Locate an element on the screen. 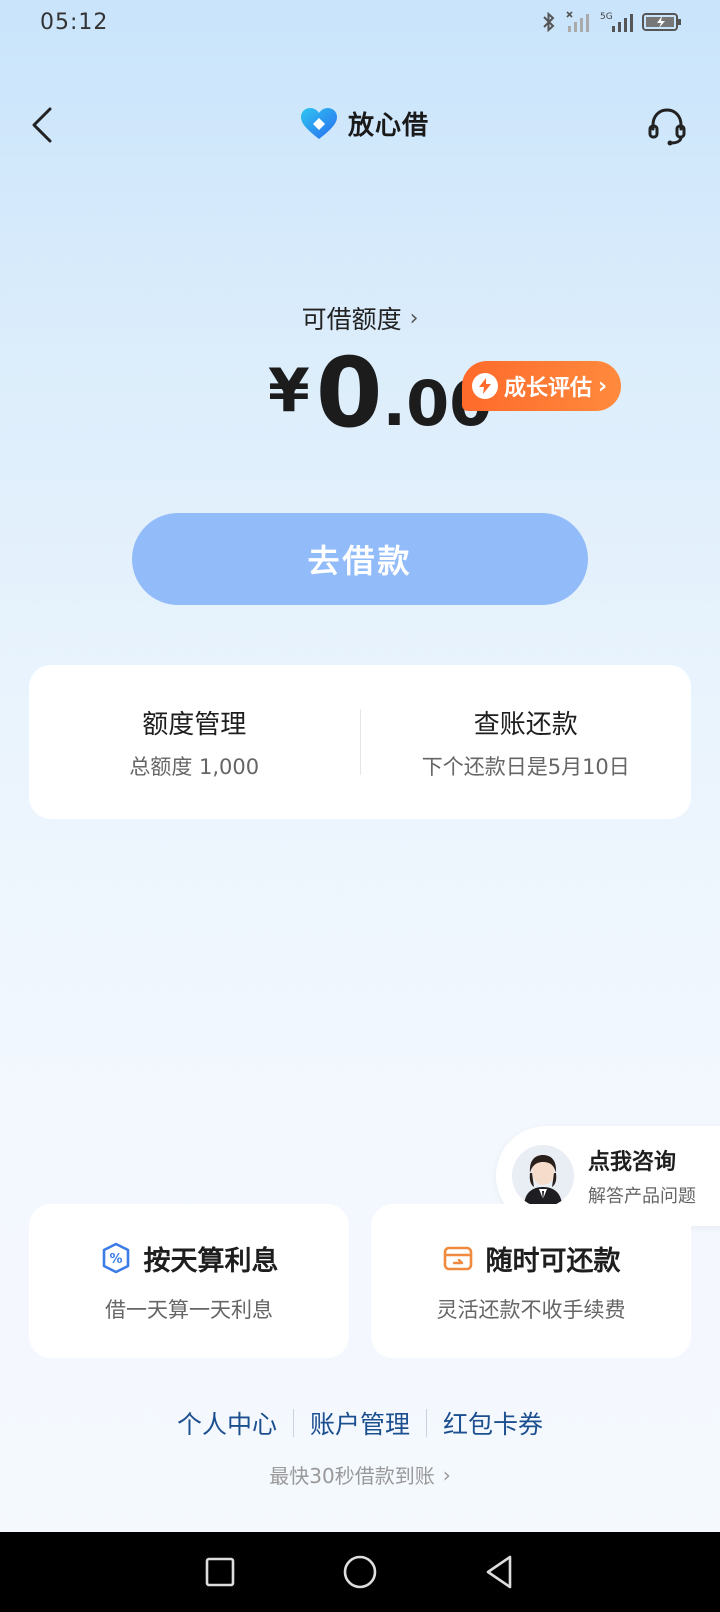 The width and height of the screenshot is (720, 1612). brand: 放心借 is located at coordinates (364, 123).